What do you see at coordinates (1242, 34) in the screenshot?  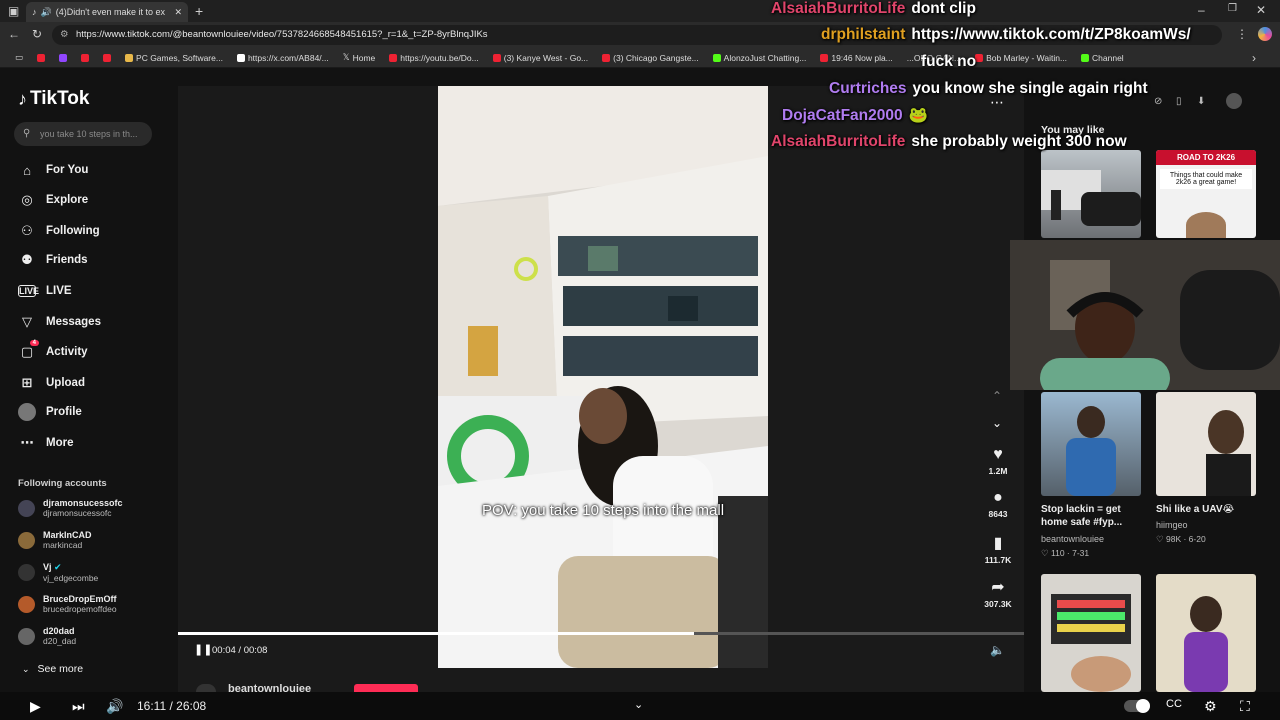 I see `menu-icon: ⋮` at bounding box center [1242, 34].